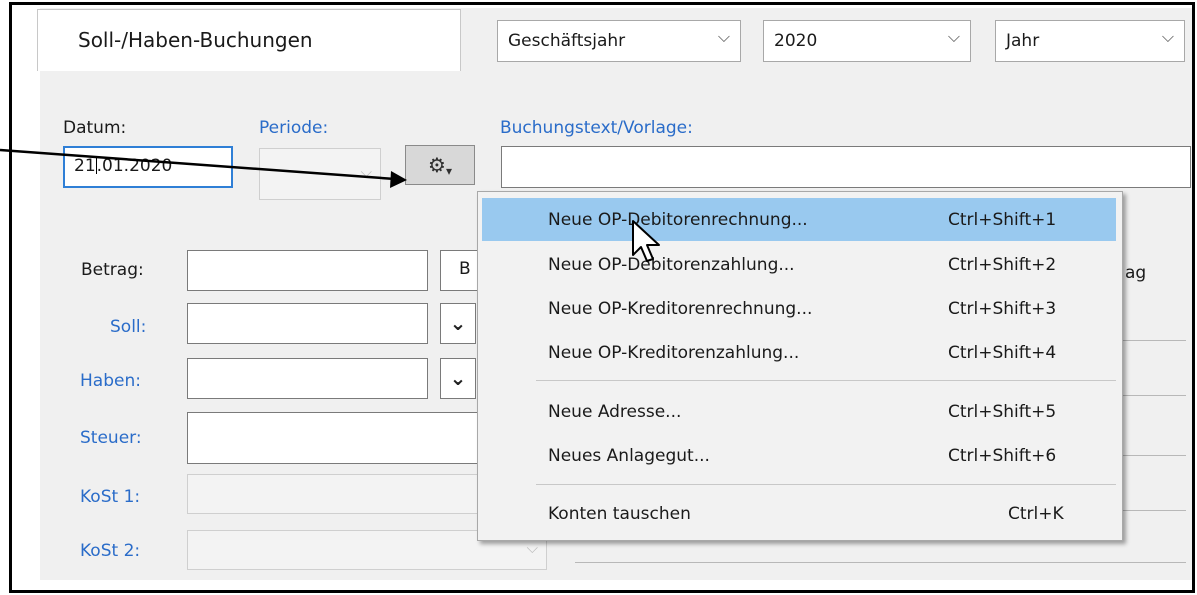 This screenshot has width=1197, height=595. What do you see at coordinates (799, 264) in the screenshot?
I see `menu-item-op-debitorenzahlung: Neue OP-Debitorenzahlung... Ctrl+Shift+2` at bounding box center [799, 264].